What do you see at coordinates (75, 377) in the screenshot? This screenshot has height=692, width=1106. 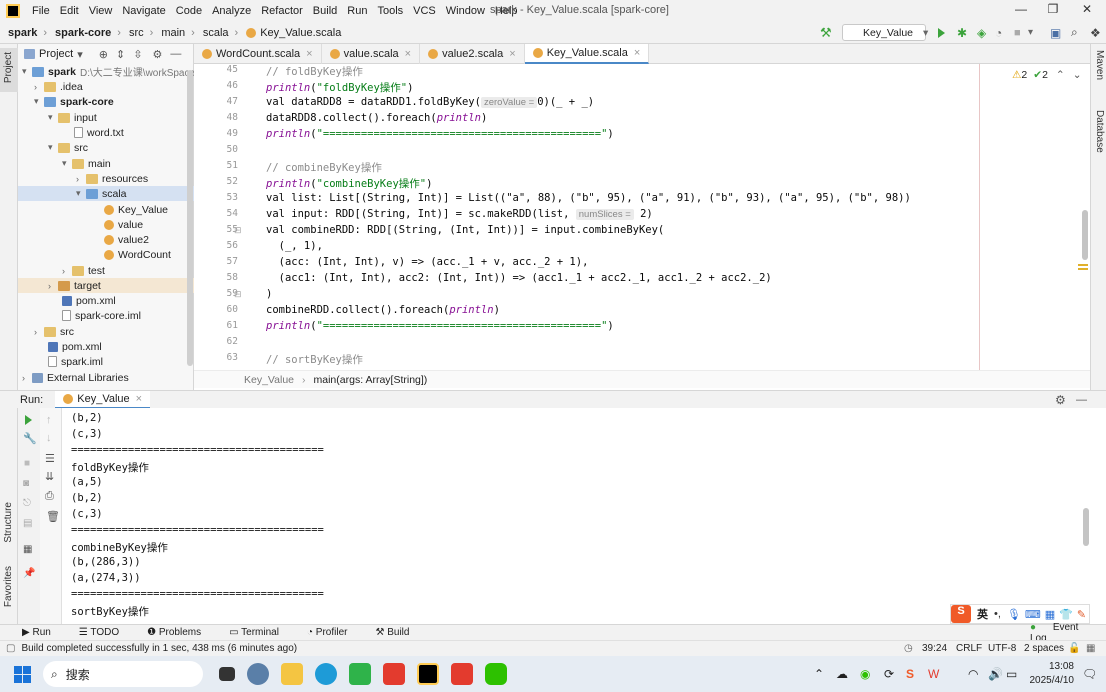 I see `tree-item-external-libraries: › External Libraries` at bounding box center [75, 377].